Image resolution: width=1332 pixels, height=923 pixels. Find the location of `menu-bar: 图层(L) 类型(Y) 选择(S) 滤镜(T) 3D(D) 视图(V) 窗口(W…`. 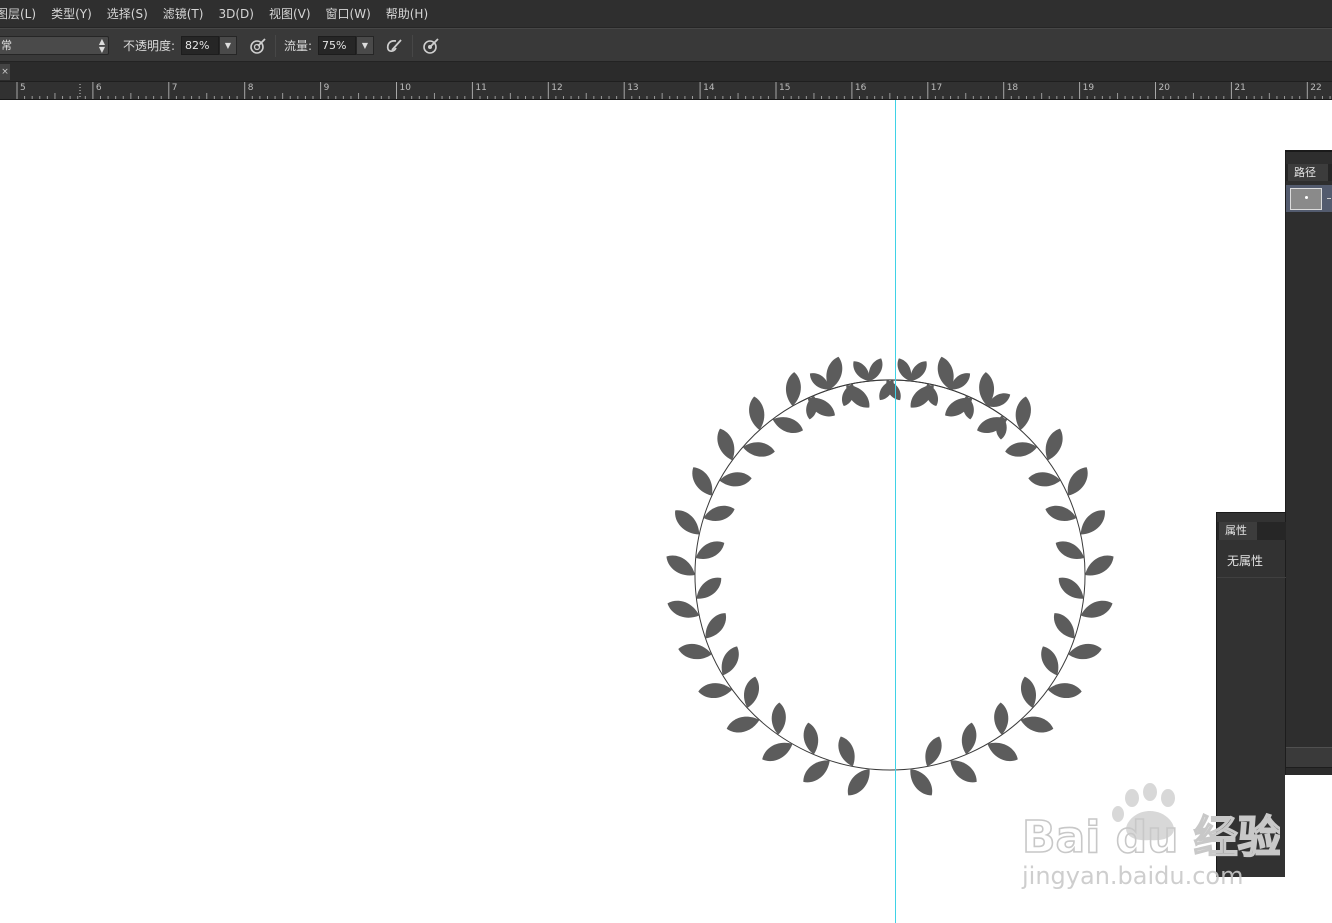

menu-bar: 图层(L) 类型(Y) 选择(S) 滤镜(T) 3D(D) 视图(V) 窗口(W… is located at coordinates (666, 14).